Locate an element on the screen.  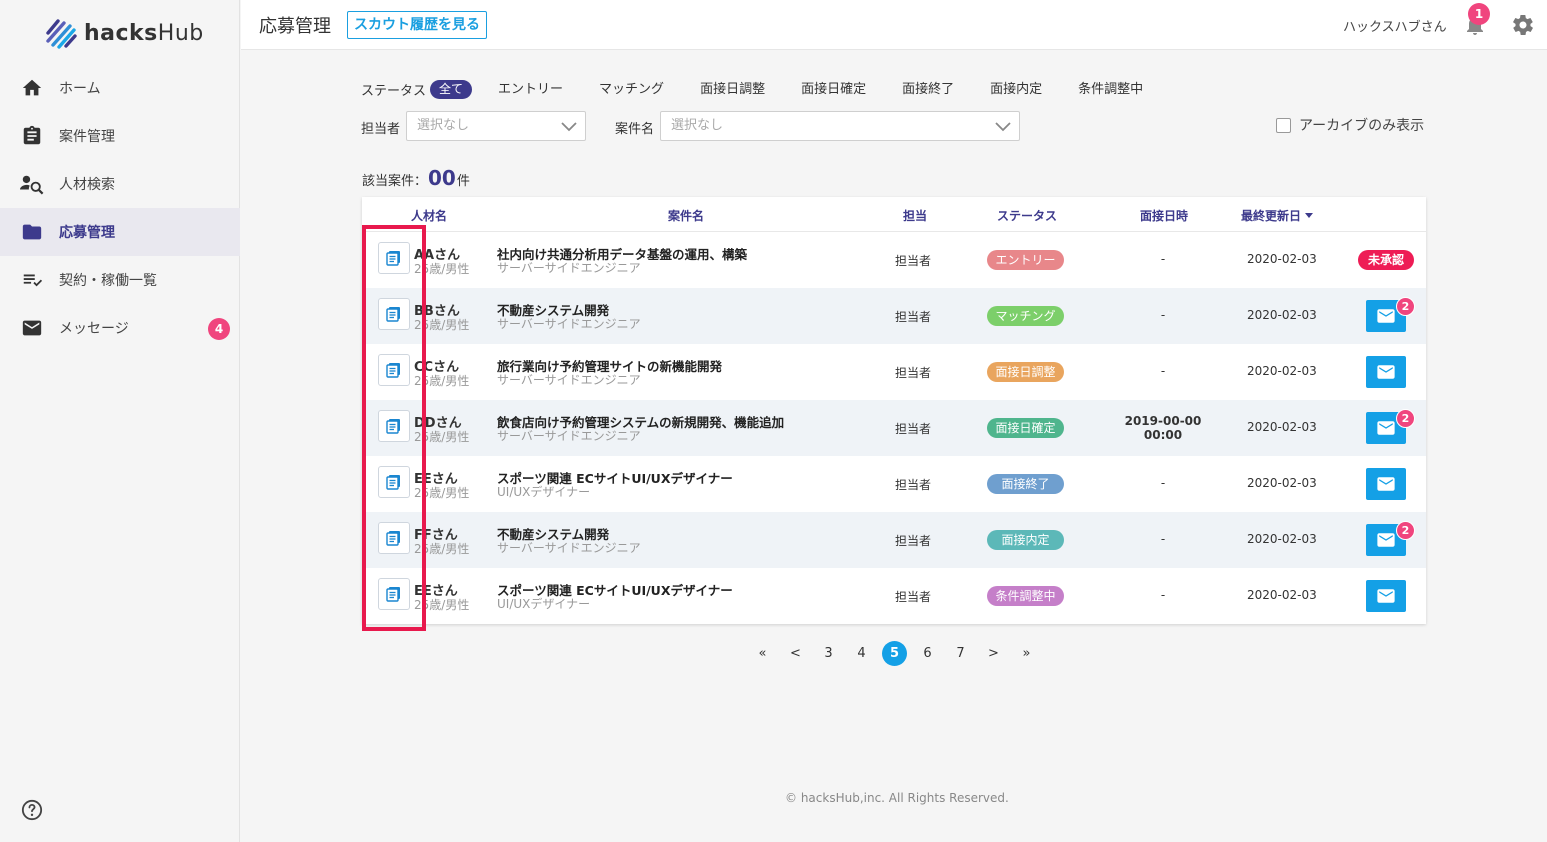
project-filter-label: 案件名 is located at coordinates (635, 129).